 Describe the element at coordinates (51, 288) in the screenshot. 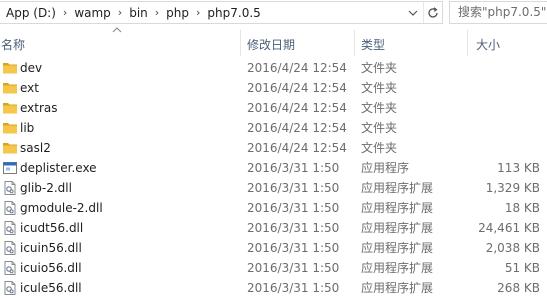

I see `file-name: icule56.dll` at that location.